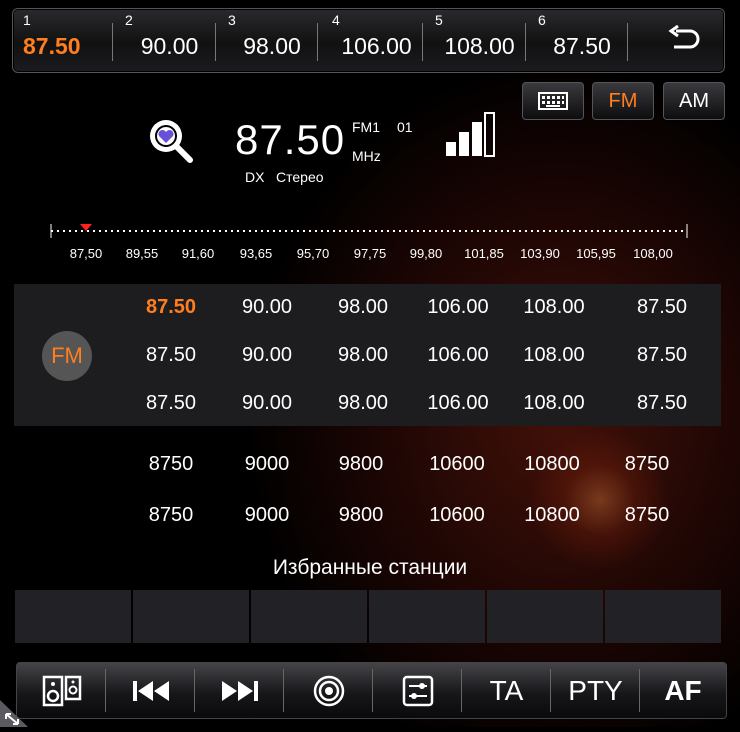  I want to click on scan-button, so click(328, 690).